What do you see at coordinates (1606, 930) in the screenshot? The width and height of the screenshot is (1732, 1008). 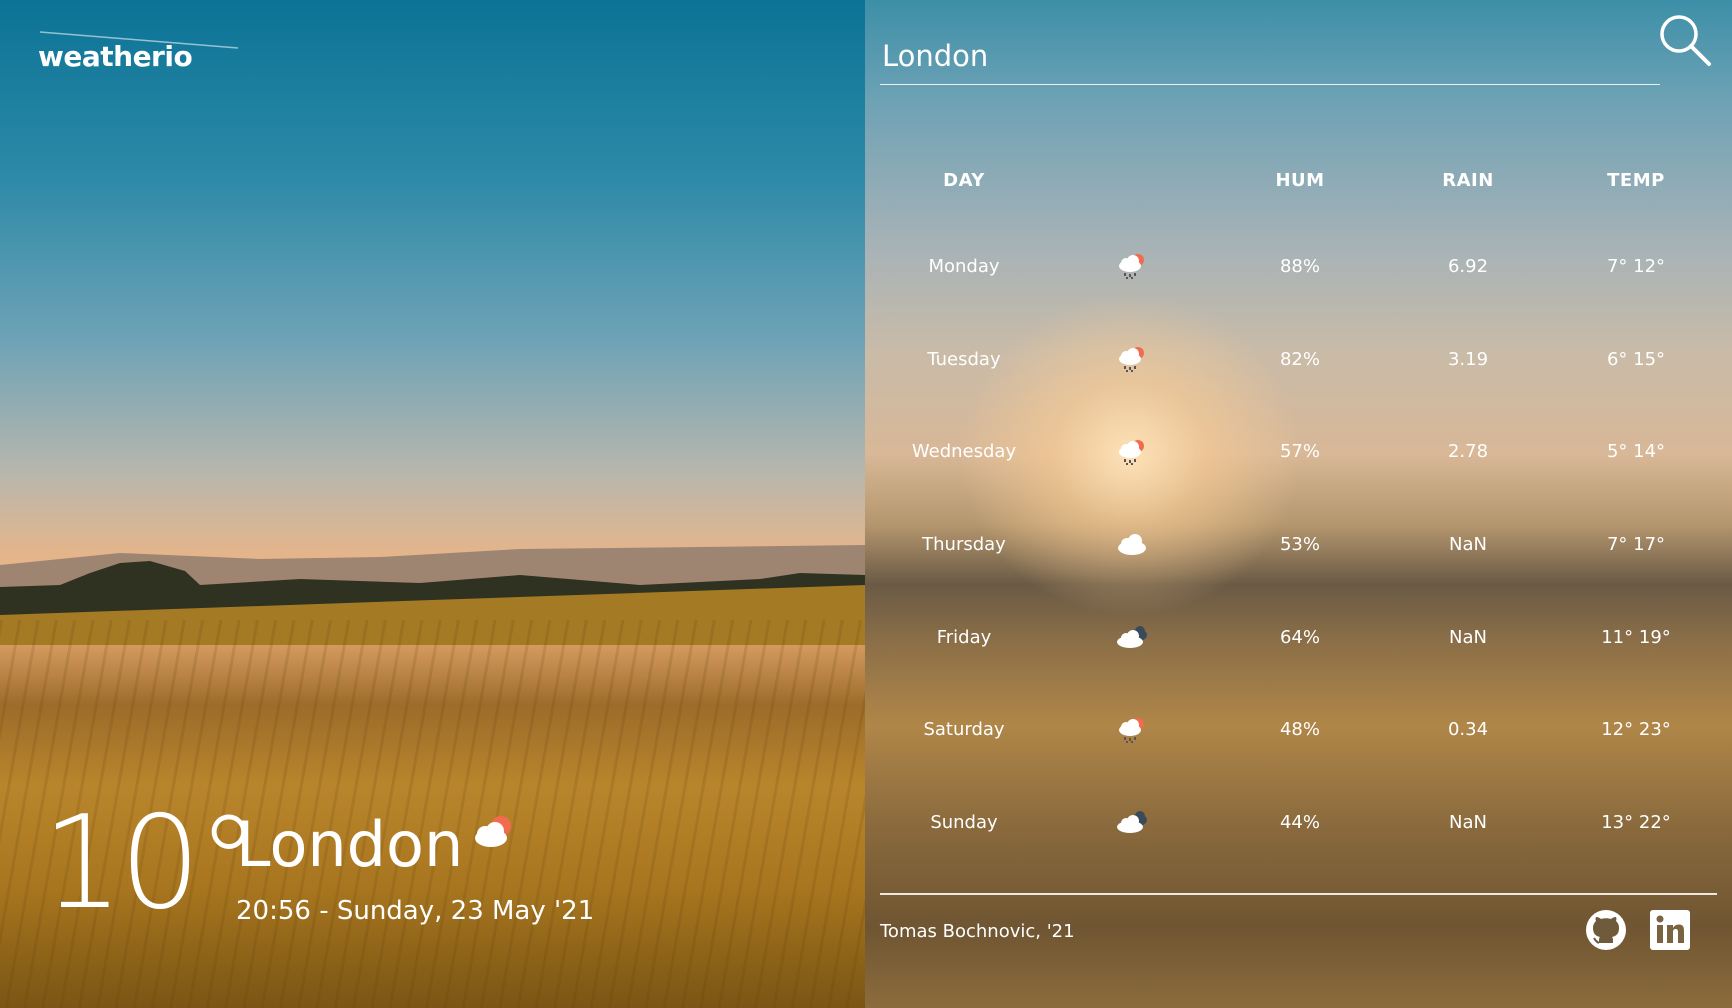 I see `github-icon` at bounding box center [1606, 930].